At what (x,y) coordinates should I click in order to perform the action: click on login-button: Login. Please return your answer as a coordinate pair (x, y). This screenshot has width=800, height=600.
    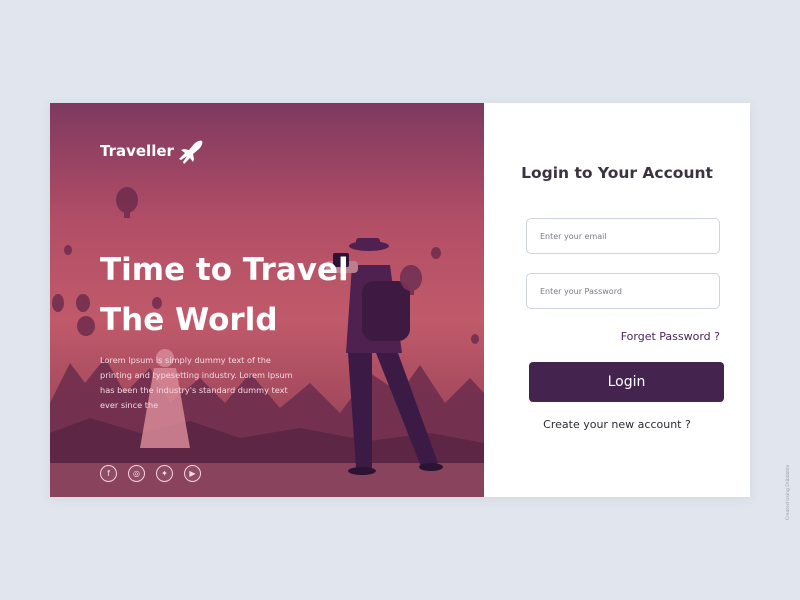
    Looking at the image, I should click on (626, 382).